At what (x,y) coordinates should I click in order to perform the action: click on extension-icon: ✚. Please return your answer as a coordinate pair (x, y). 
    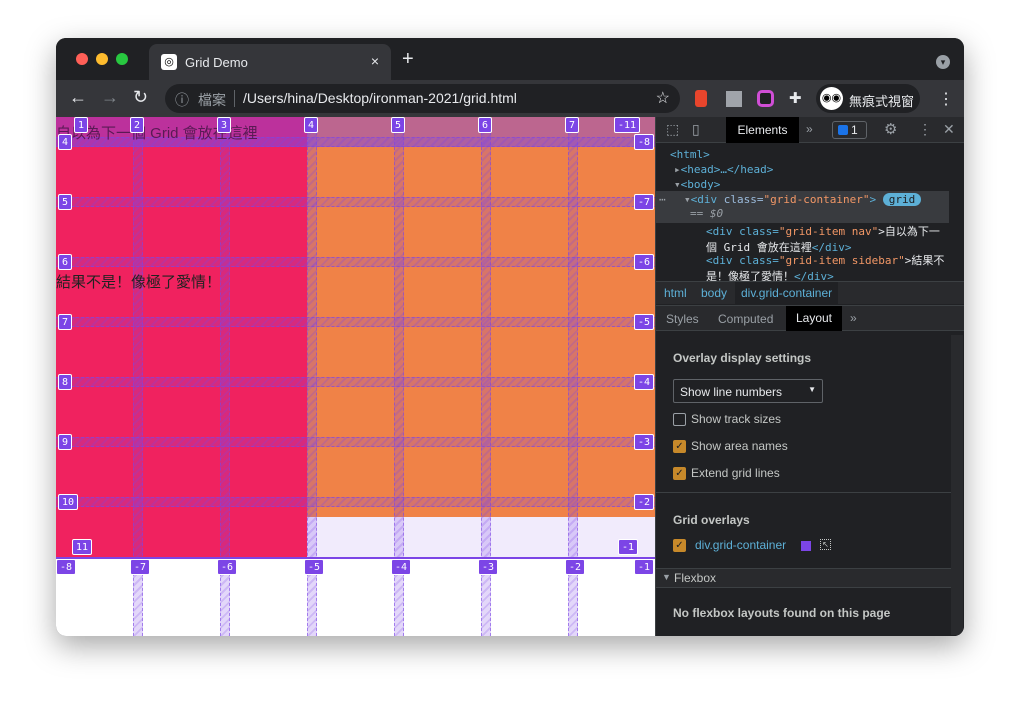
    Looking at the image, I should click on (795, 98).